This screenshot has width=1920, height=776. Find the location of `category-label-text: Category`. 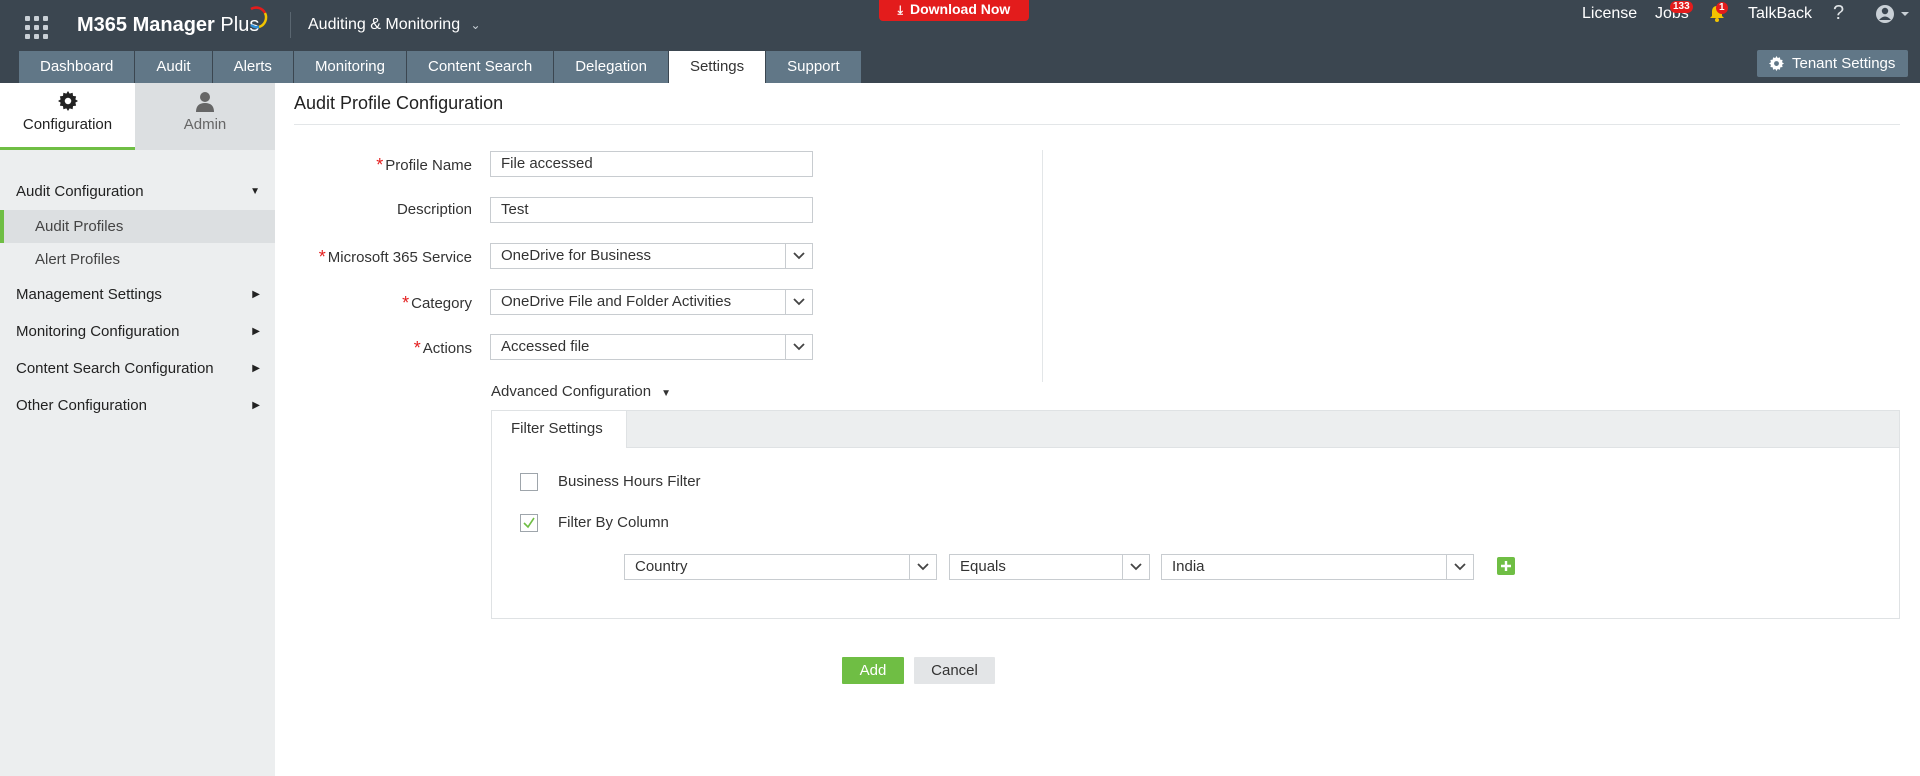

category-label-text: Category is located at coordinates (441, 303).